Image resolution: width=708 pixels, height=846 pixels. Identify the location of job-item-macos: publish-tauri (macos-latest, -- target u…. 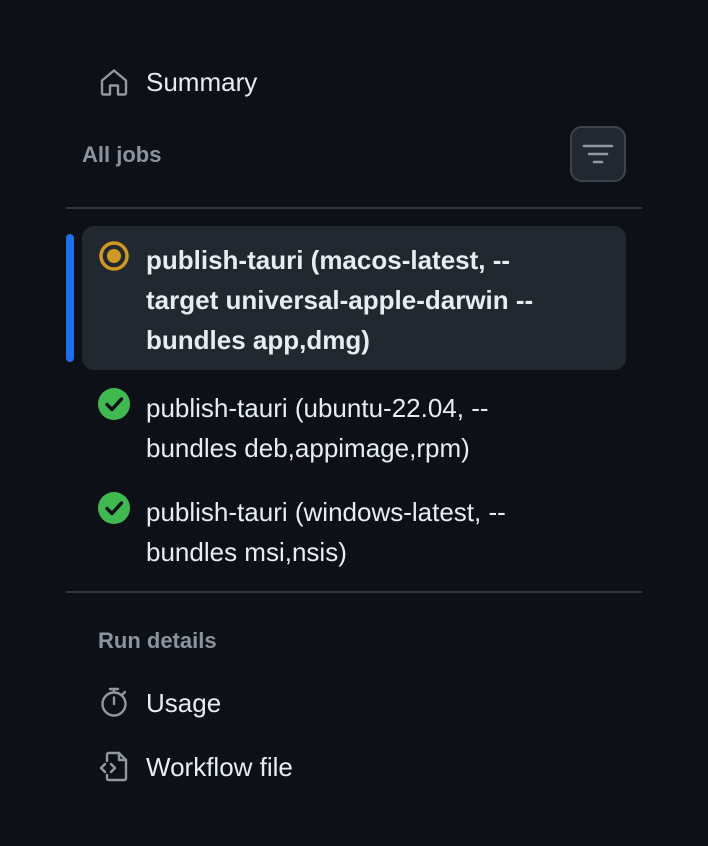
(354, 298).